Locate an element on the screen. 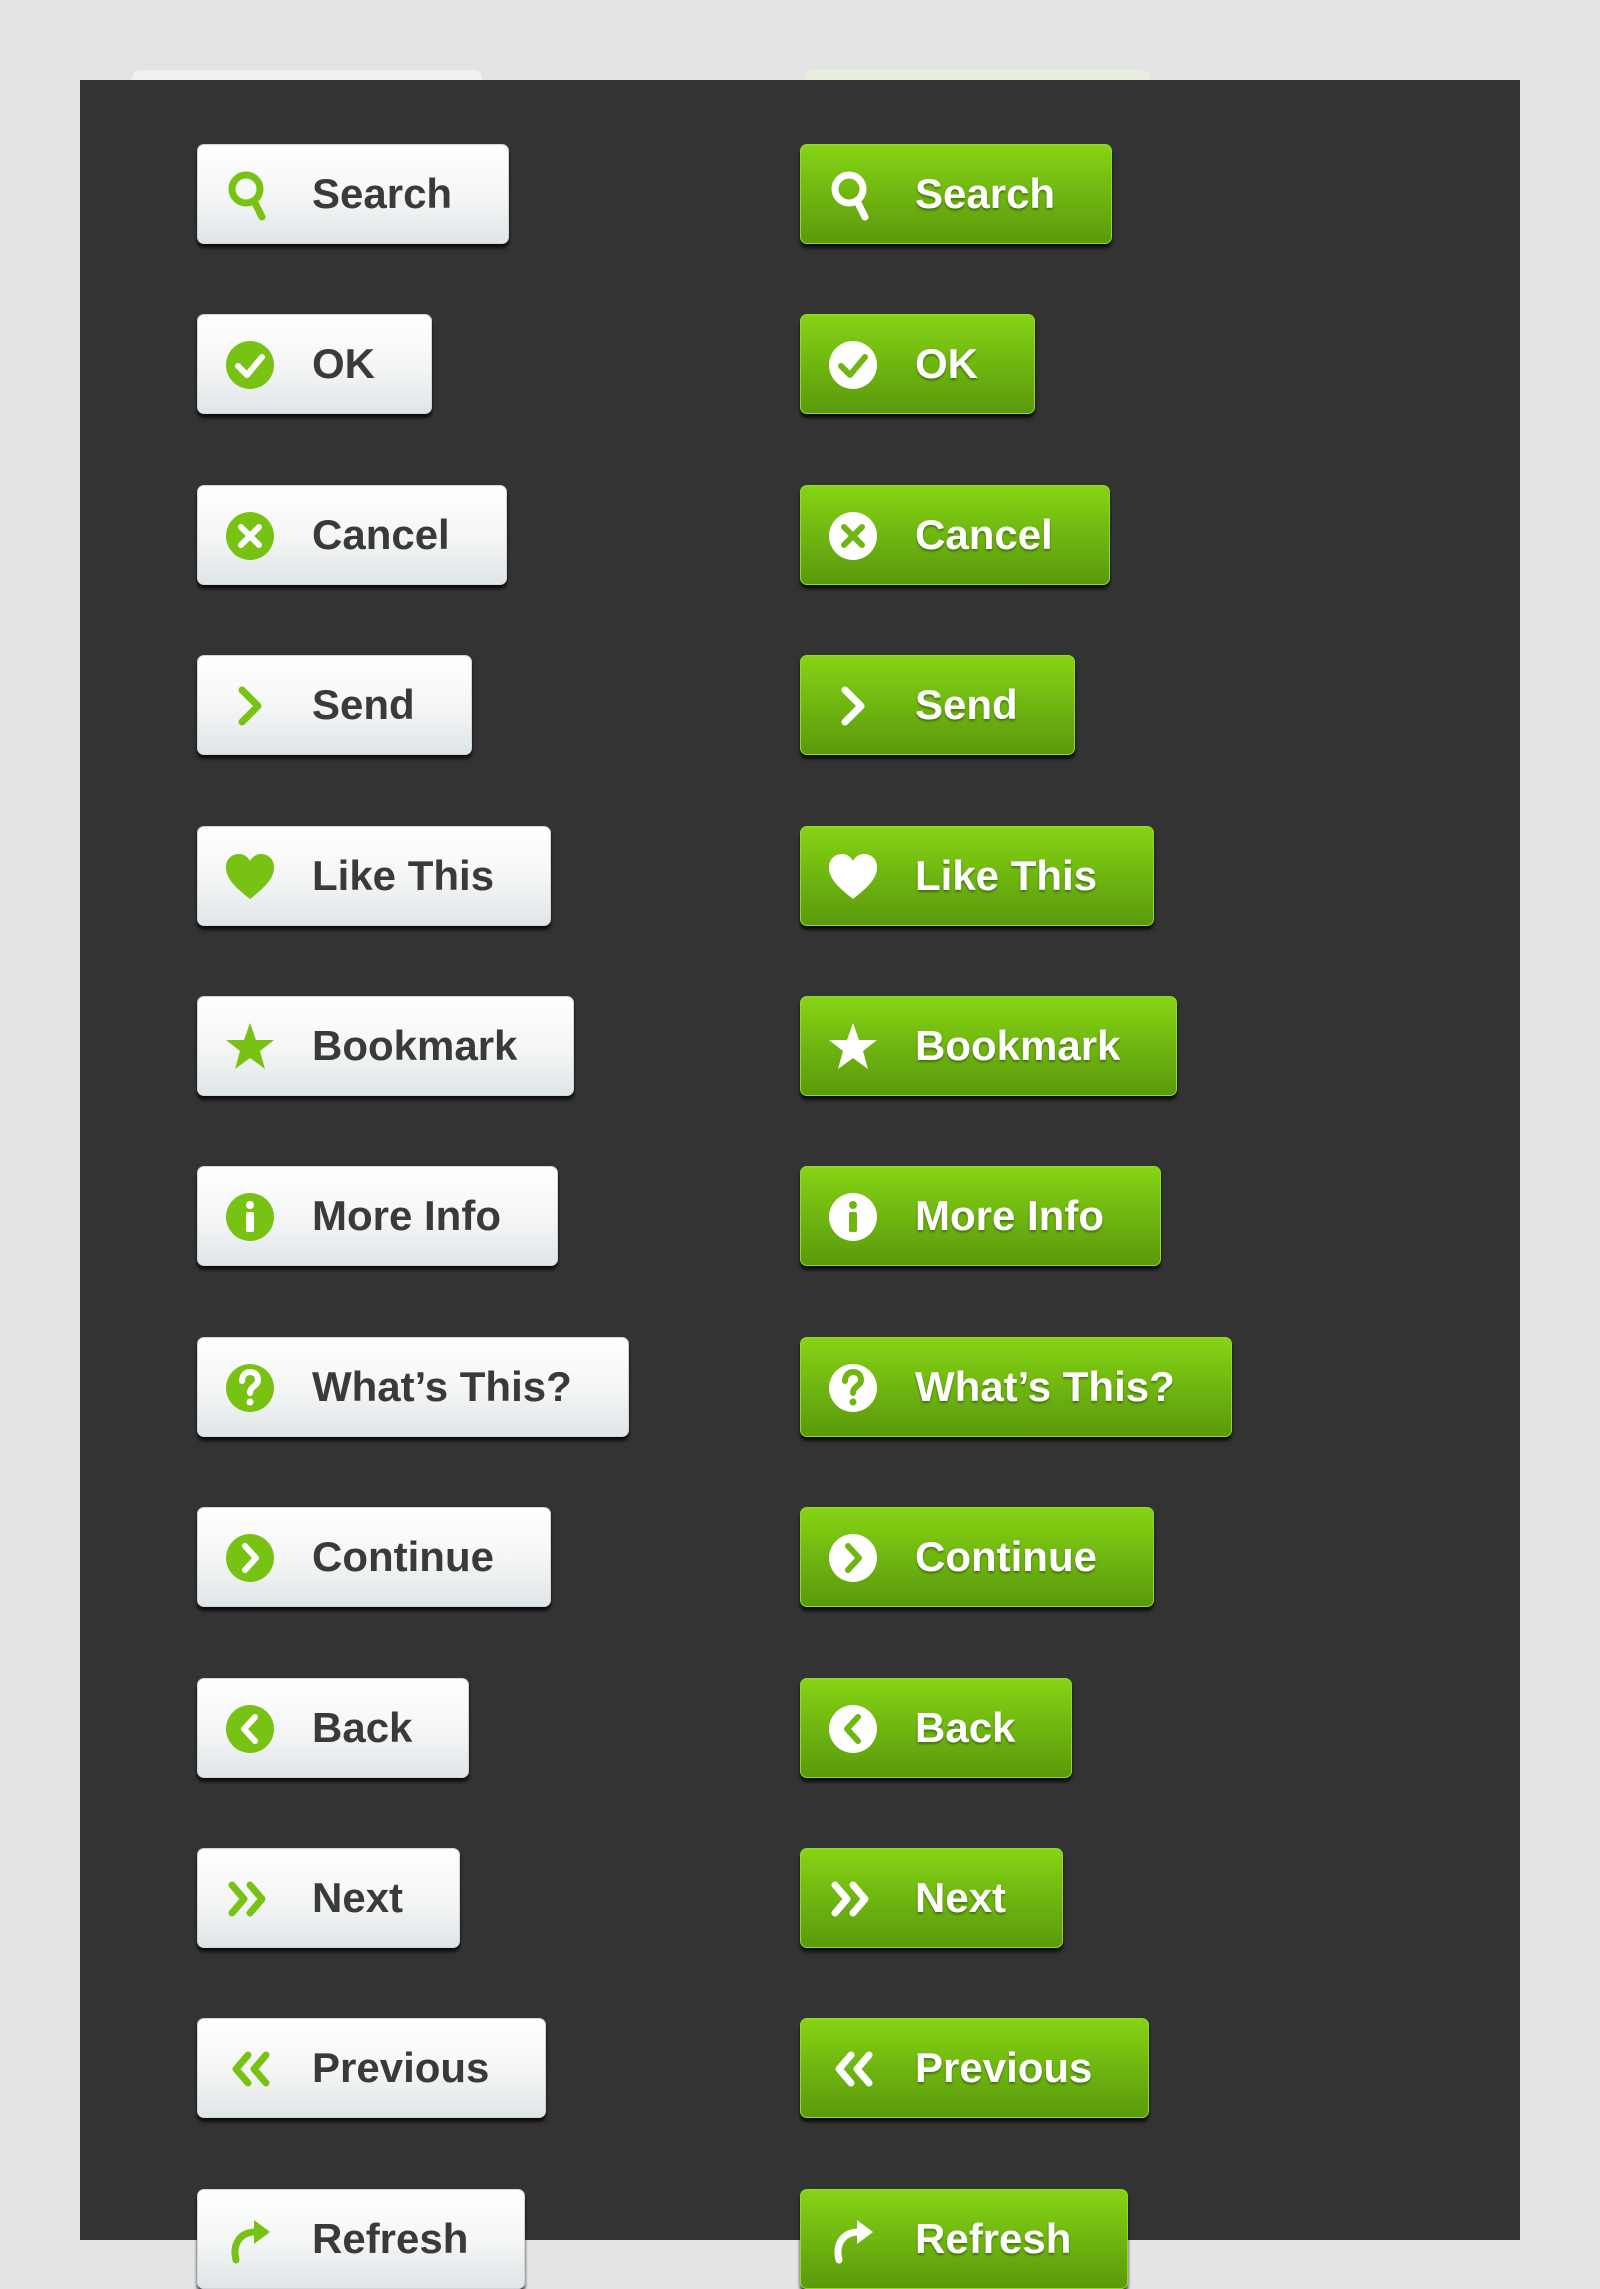 The image size is (1600, 2289). light-continue-button: Continue is located at coordinates (374, 1557).